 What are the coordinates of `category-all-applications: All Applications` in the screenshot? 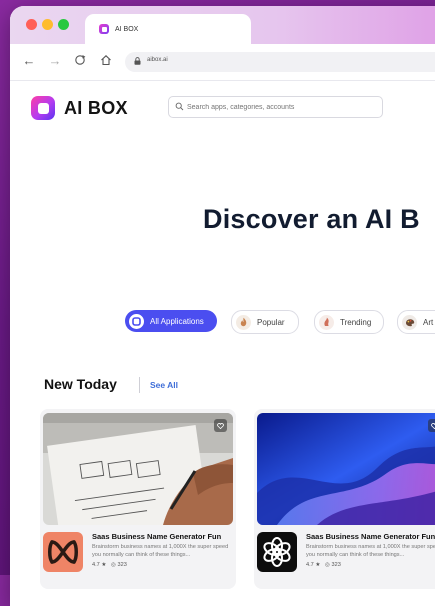 It's located at (171, 321).